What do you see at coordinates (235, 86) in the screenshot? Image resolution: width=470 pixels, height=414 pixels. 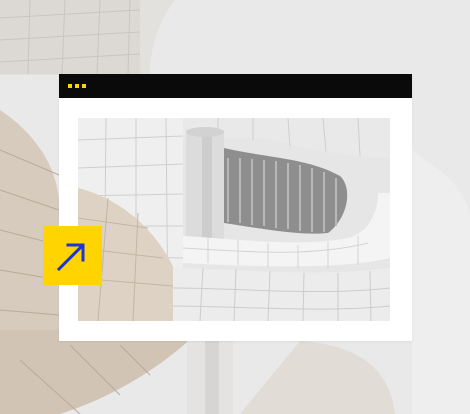 I see `window-titlebar` at bounding box center [235, 86].